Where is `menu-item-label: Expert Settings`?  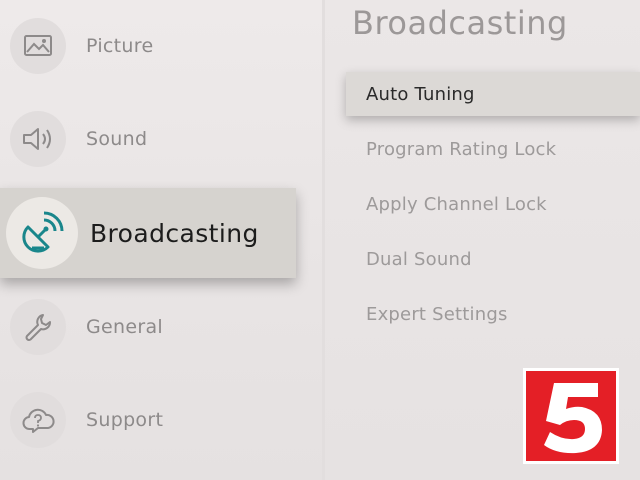 menu-item-label: Expert Settings is located at coordinates (437, 314).